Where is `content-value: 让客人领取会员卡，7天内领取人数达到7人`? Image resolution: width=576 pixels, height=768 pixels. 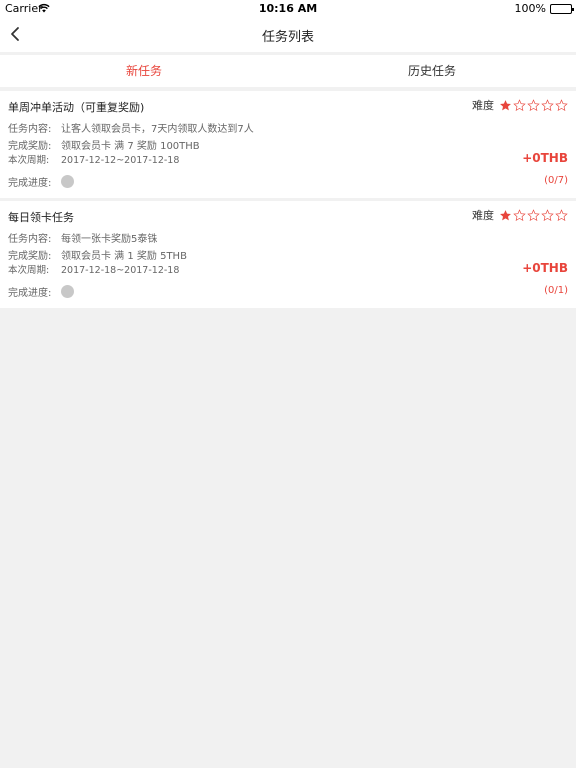 content-value: 让客人领取会员卡，7天内领取人数达到7人 is located at coordinates (157, 129).